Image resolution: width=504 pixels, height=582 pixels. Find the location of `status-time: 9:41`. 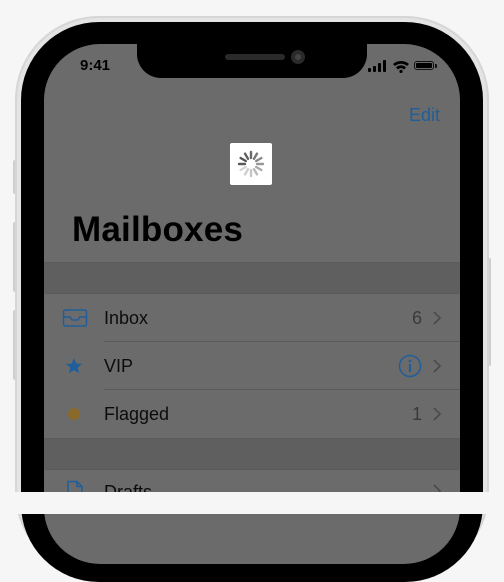

status-time: 9:41 is located at coordinates (95, 65).